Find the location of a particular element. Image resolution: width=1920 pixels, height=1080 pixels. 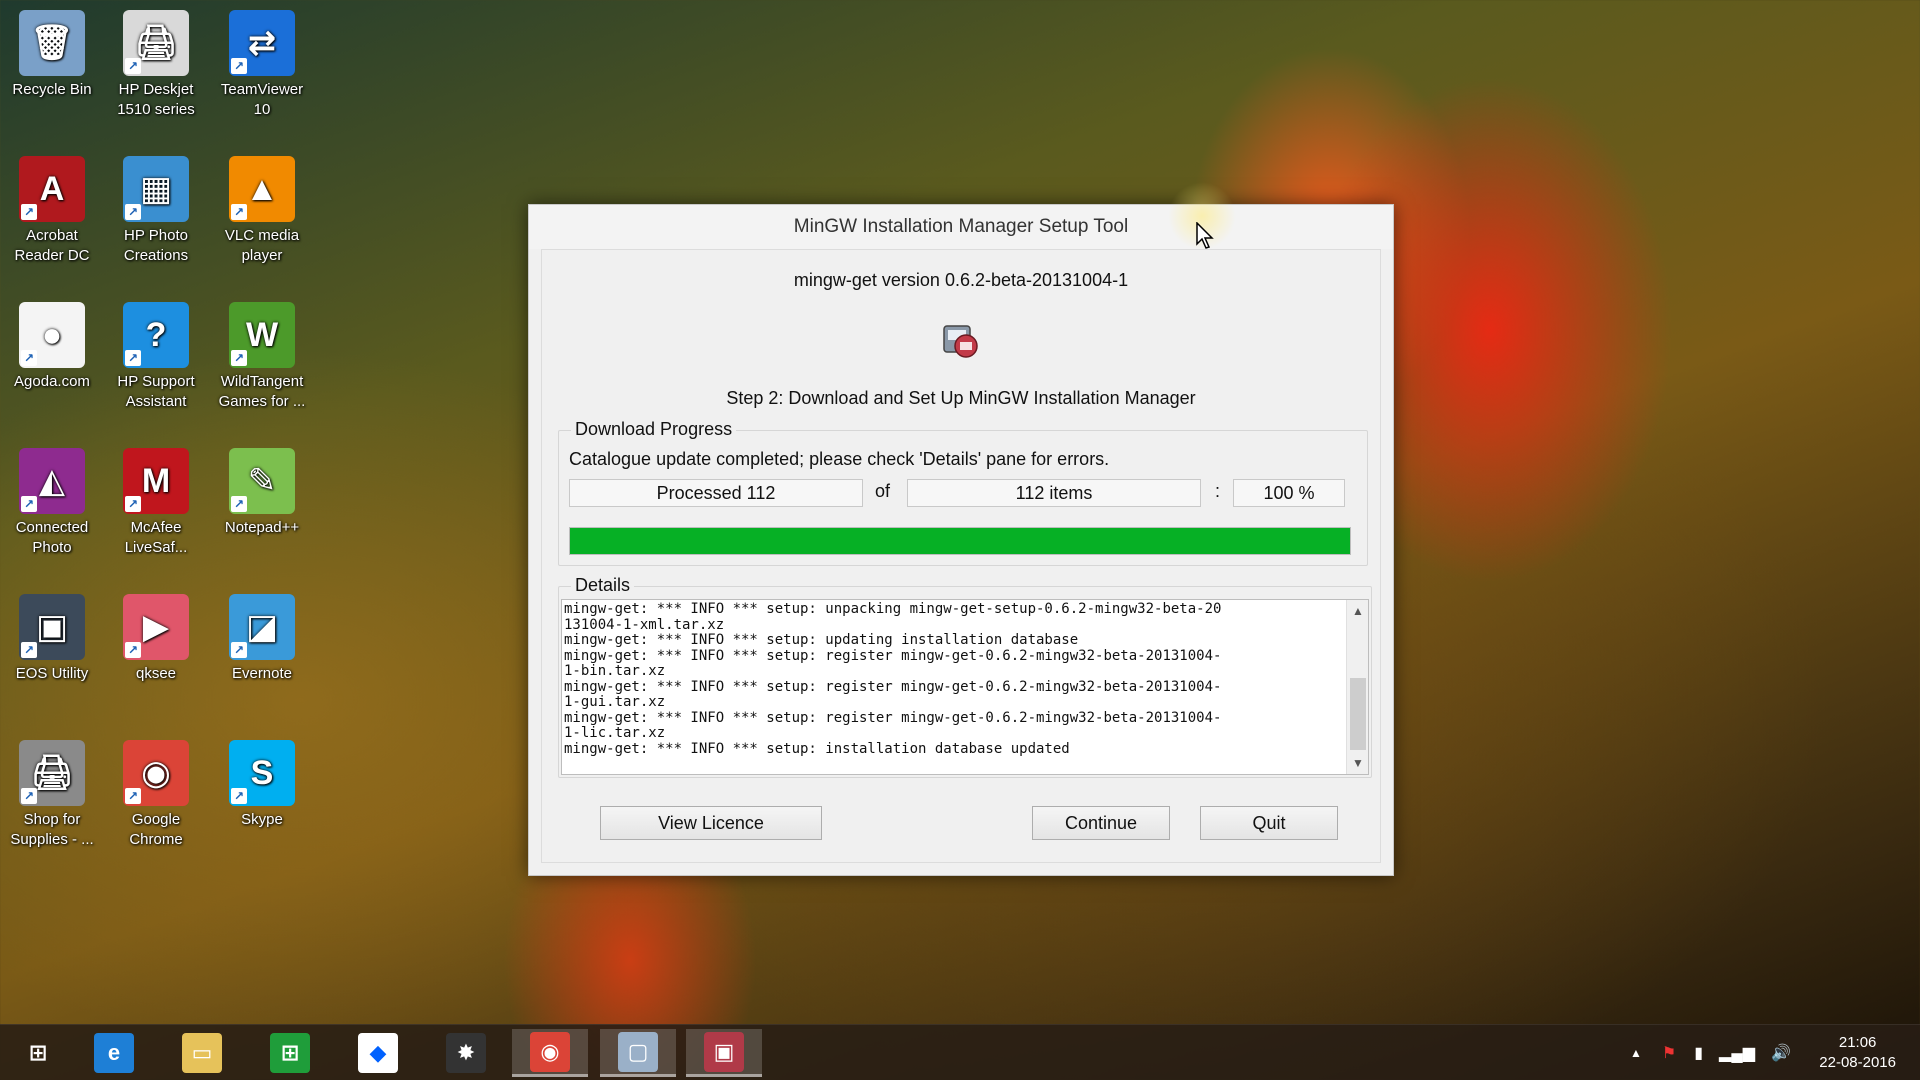

percent-field: 100 % is located at coordinates (1289, 493).